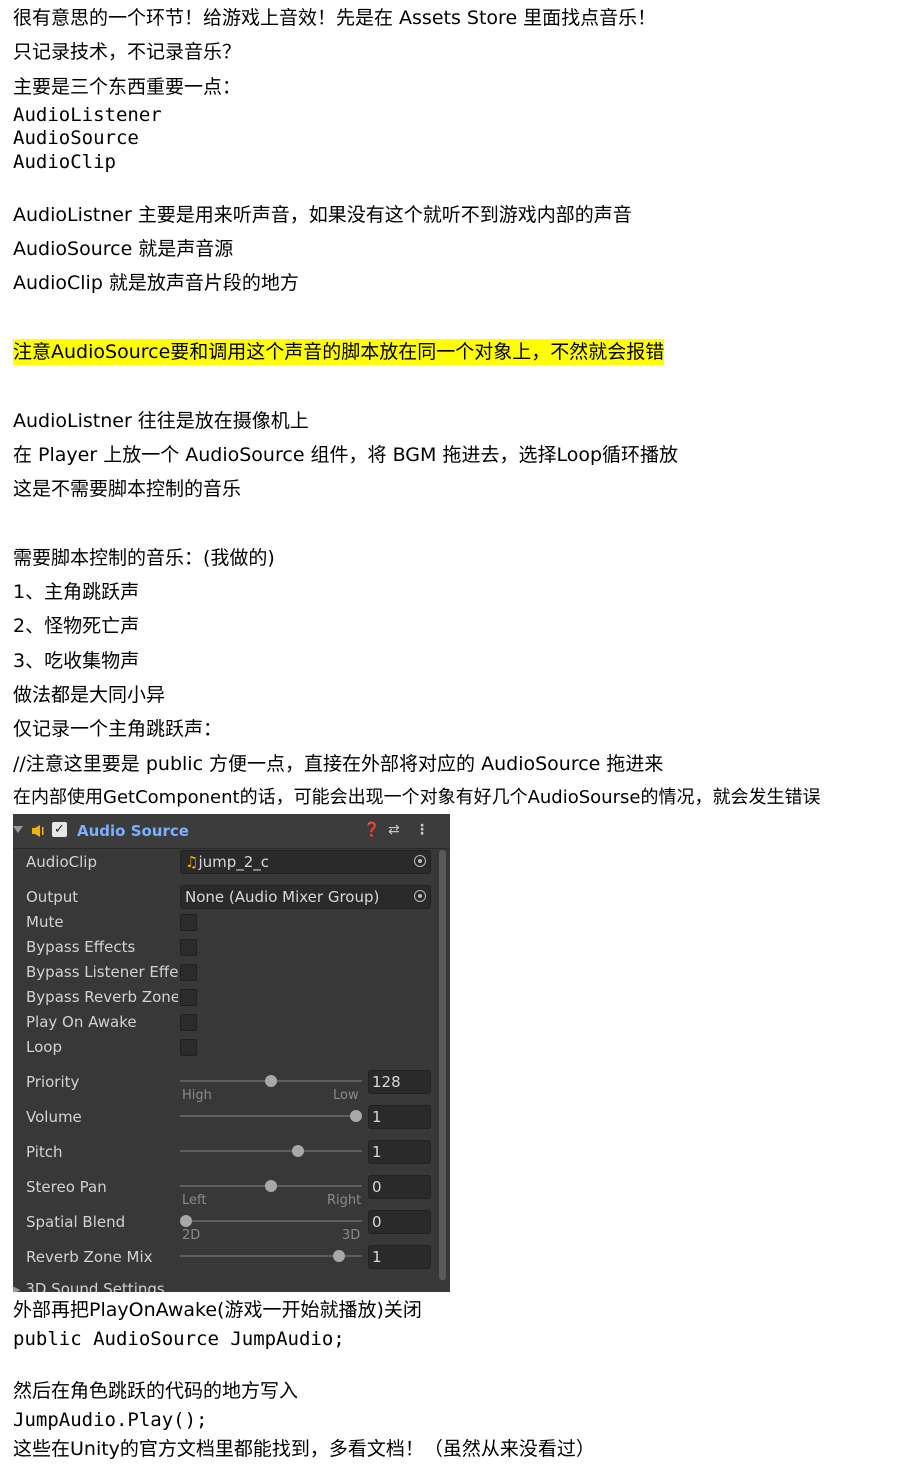 The width and height of the screenshot is (912, 1467). I want to click on component-header: ✓ Audio Source ❓ ⇄ ⋮, so click(231, 831).